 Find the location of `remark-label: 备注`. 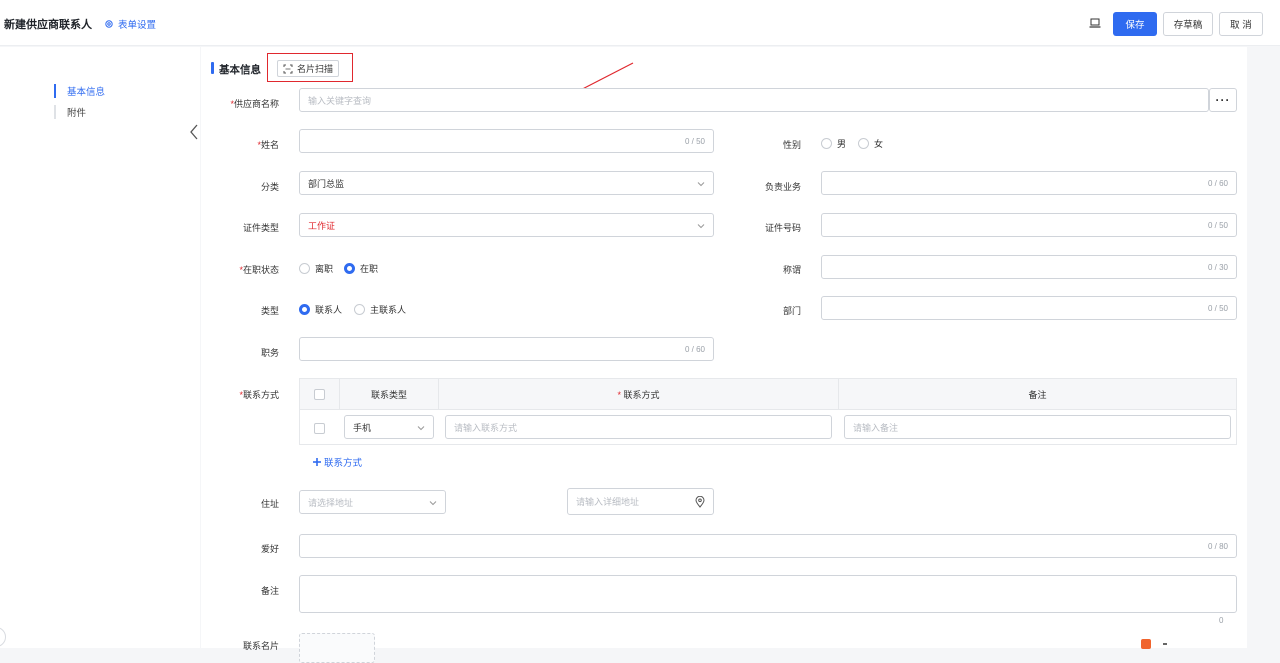

remark-label: 备注 is located at coordinates (269, 591).